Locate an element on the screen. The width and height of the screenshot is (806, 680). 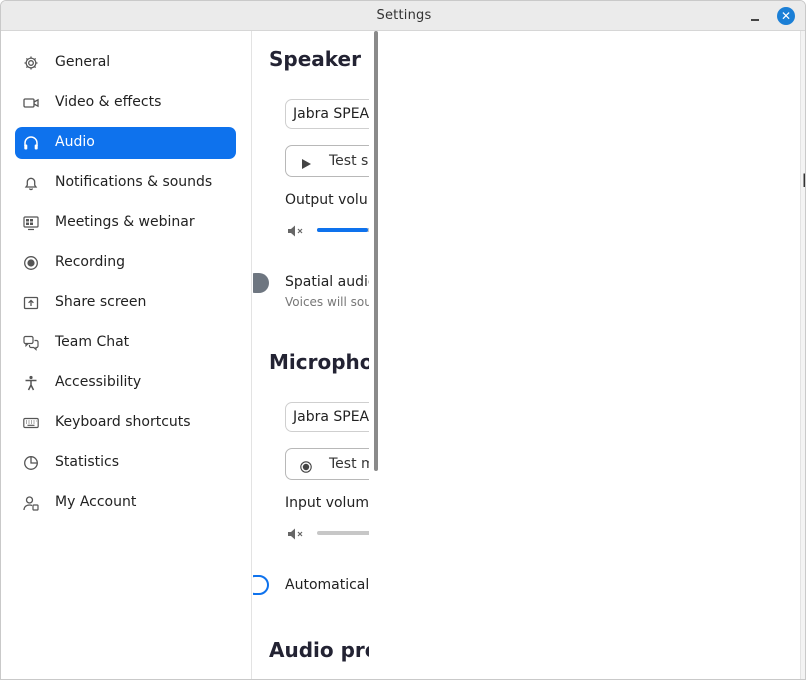
spatial-audio-sublabel: Voices will sound is located at coordinates (327, 302).